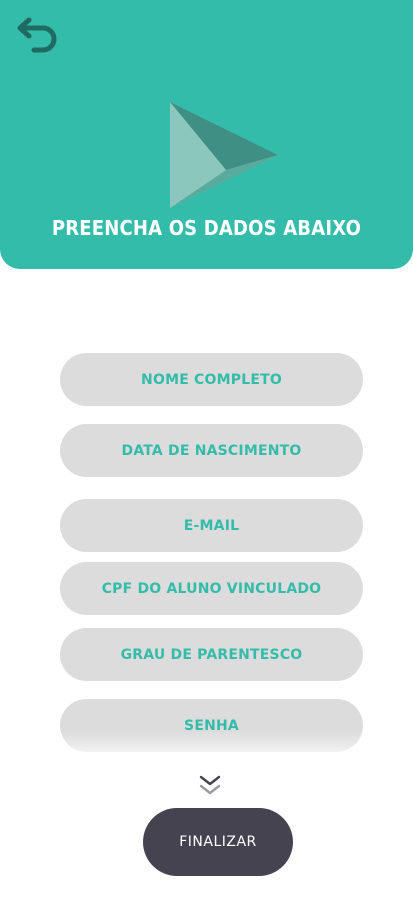 This screenshot has width=413, height=917. I want to click on relationship-degree-field: GRAU DE PARENTESCO, so click(211, 654).